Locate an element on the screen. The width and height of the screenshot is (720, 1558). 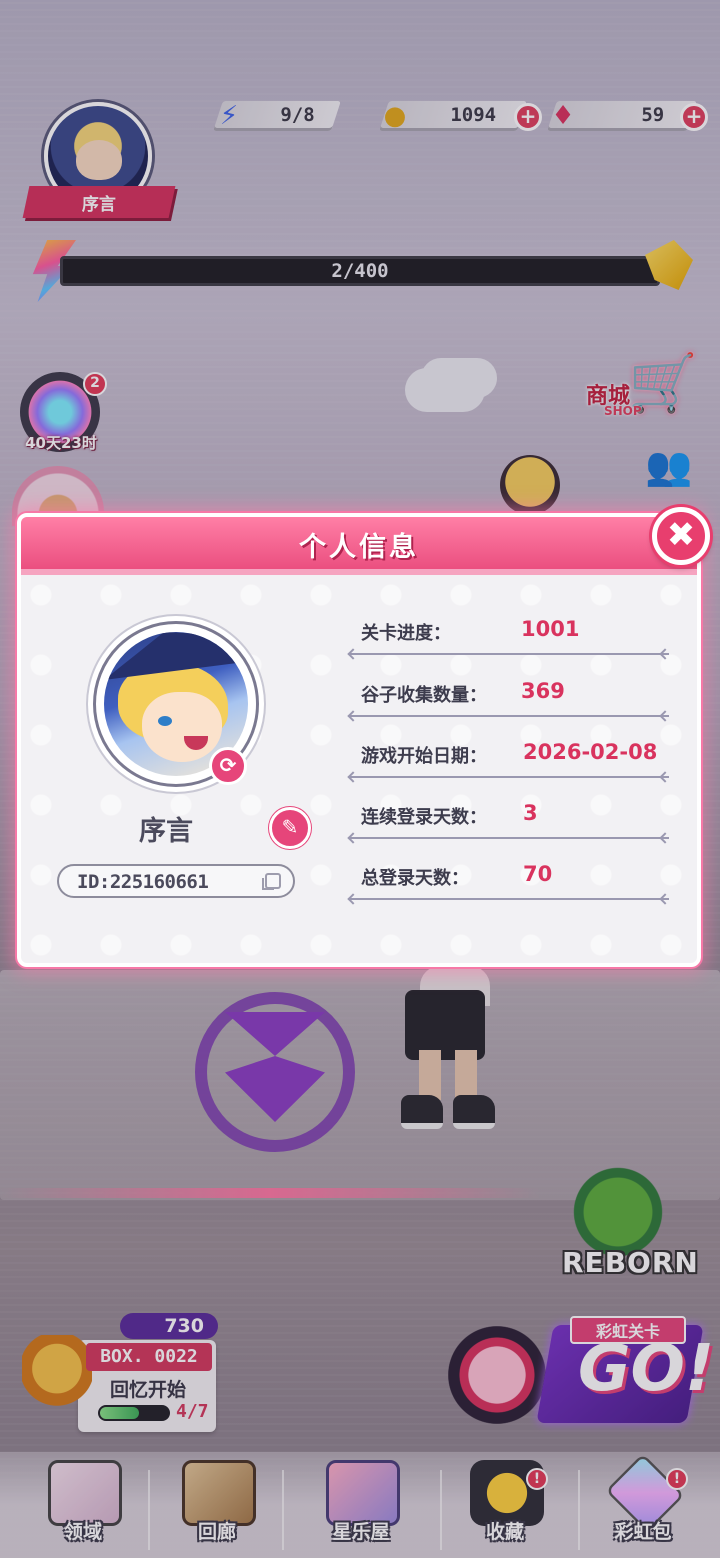
refresh-icon: ⟳ is located at coordinates (228, 765).